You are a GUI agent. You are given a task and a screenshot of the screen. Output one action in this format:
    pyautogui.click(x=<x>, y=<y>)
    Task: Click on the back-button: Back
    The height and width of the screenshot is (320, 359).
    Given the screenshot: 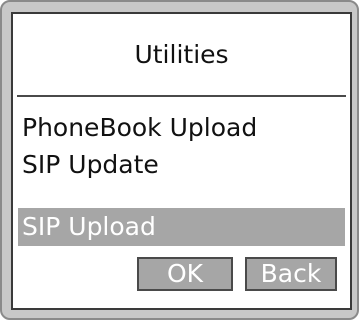 What is the action you would take?
    pyautogui.click(x=291, y=274)
    